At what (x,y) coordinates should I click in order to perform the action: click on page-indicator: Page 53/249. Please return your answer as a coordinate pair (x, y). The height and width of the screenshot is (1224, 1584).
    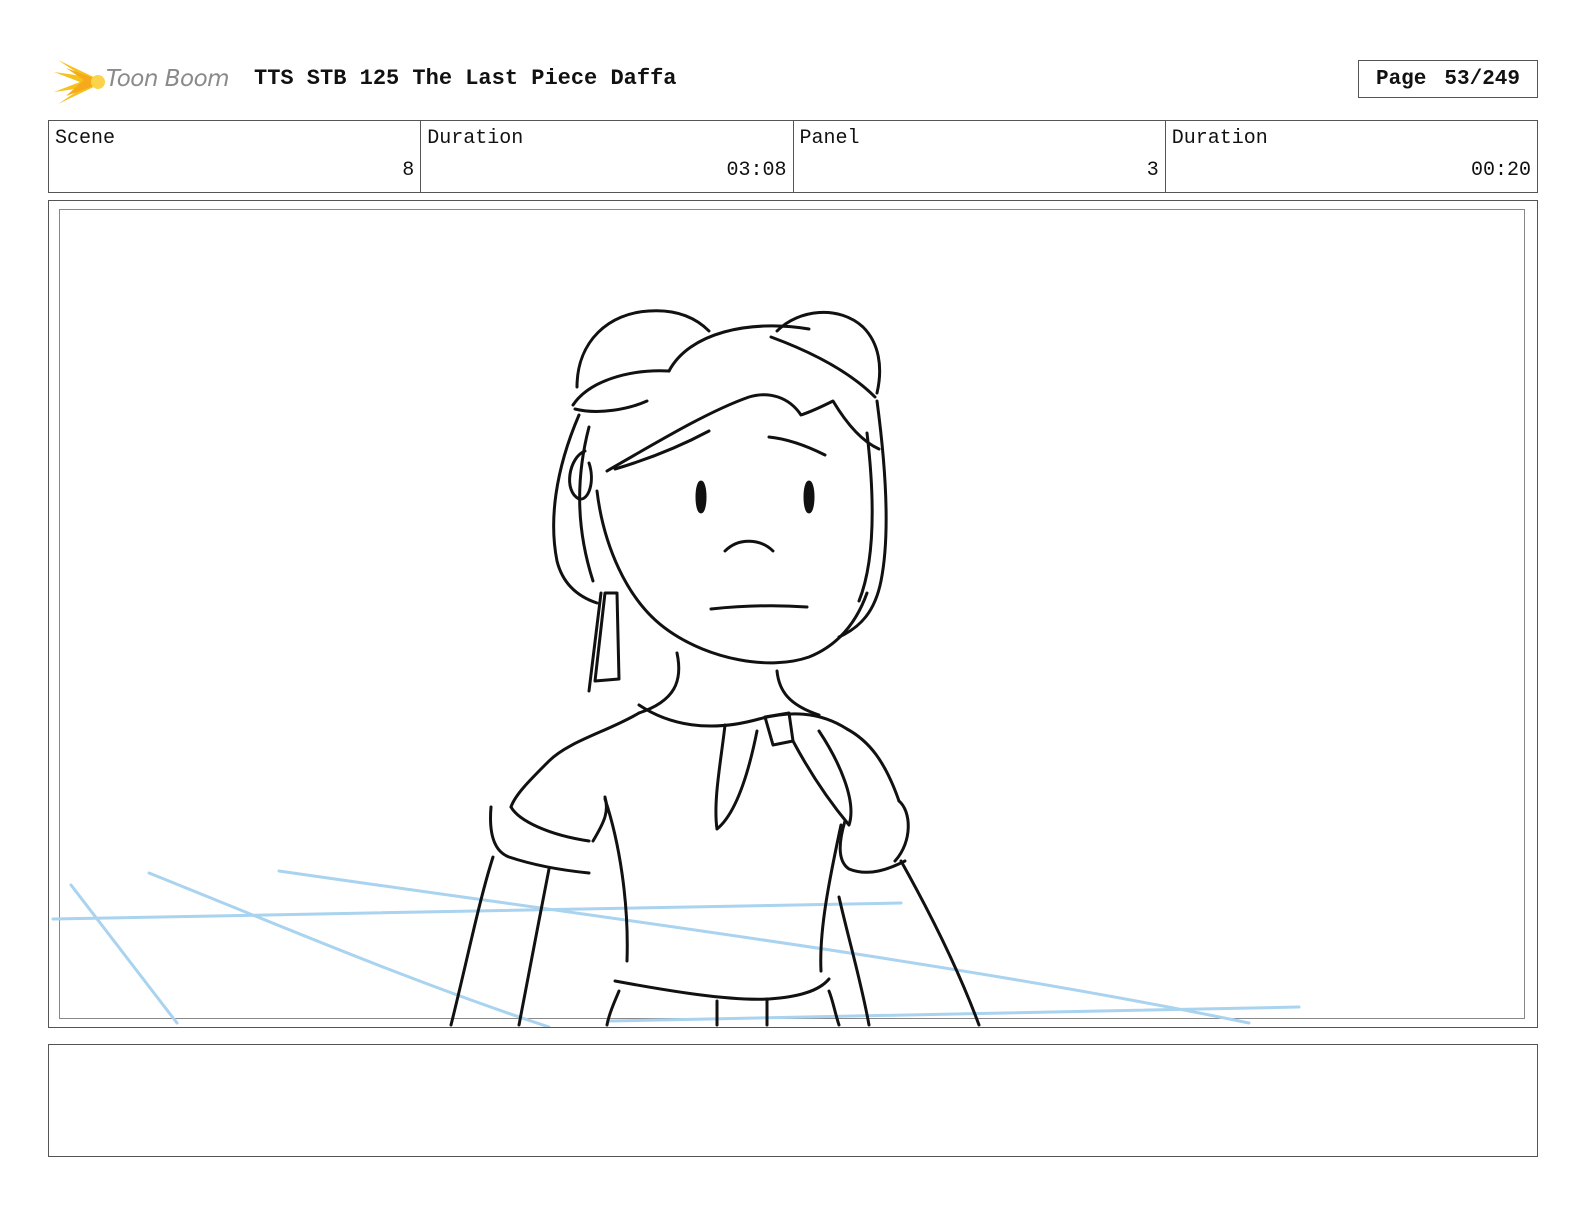
    Looking at the image, I should click on (1448, 79).